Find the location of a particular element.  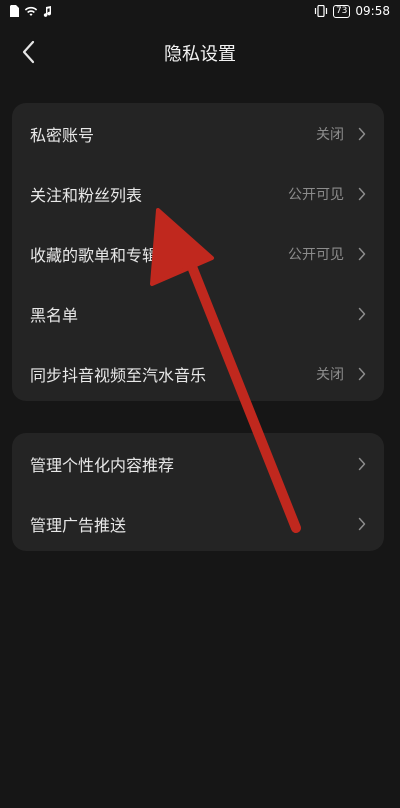

battery-indicator: 73 is located at coordinates (341, 11).